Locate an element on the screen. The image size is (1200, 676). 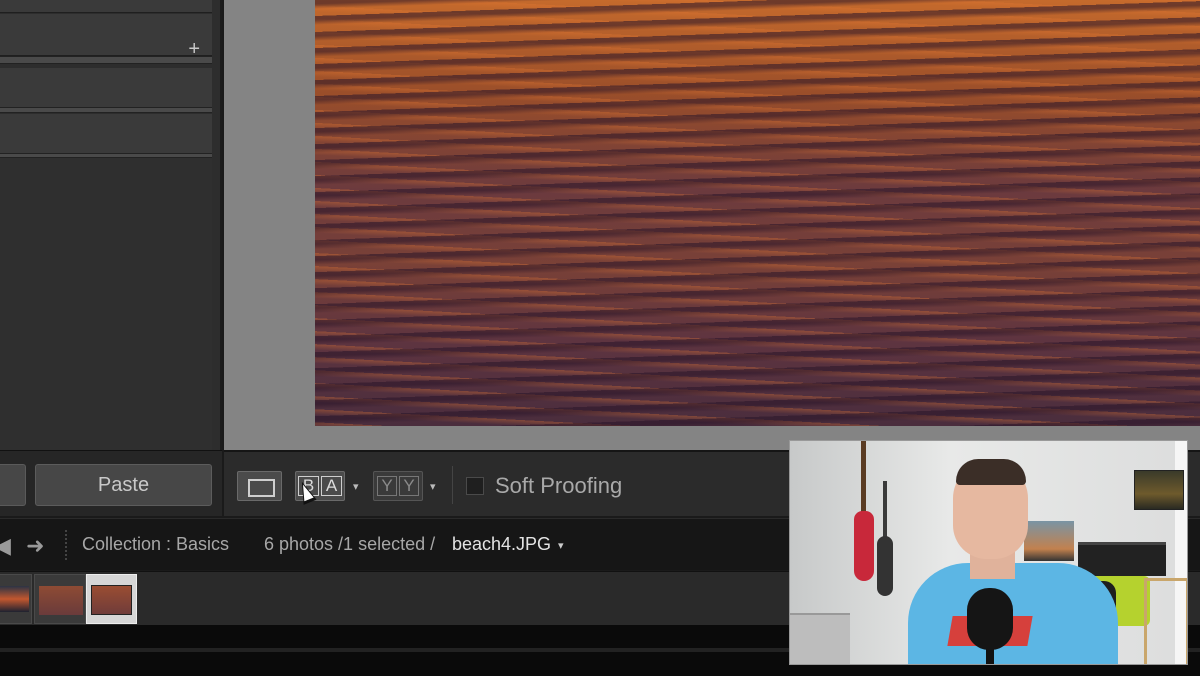
paste-button: Paste is located at coordinates (123, 485).